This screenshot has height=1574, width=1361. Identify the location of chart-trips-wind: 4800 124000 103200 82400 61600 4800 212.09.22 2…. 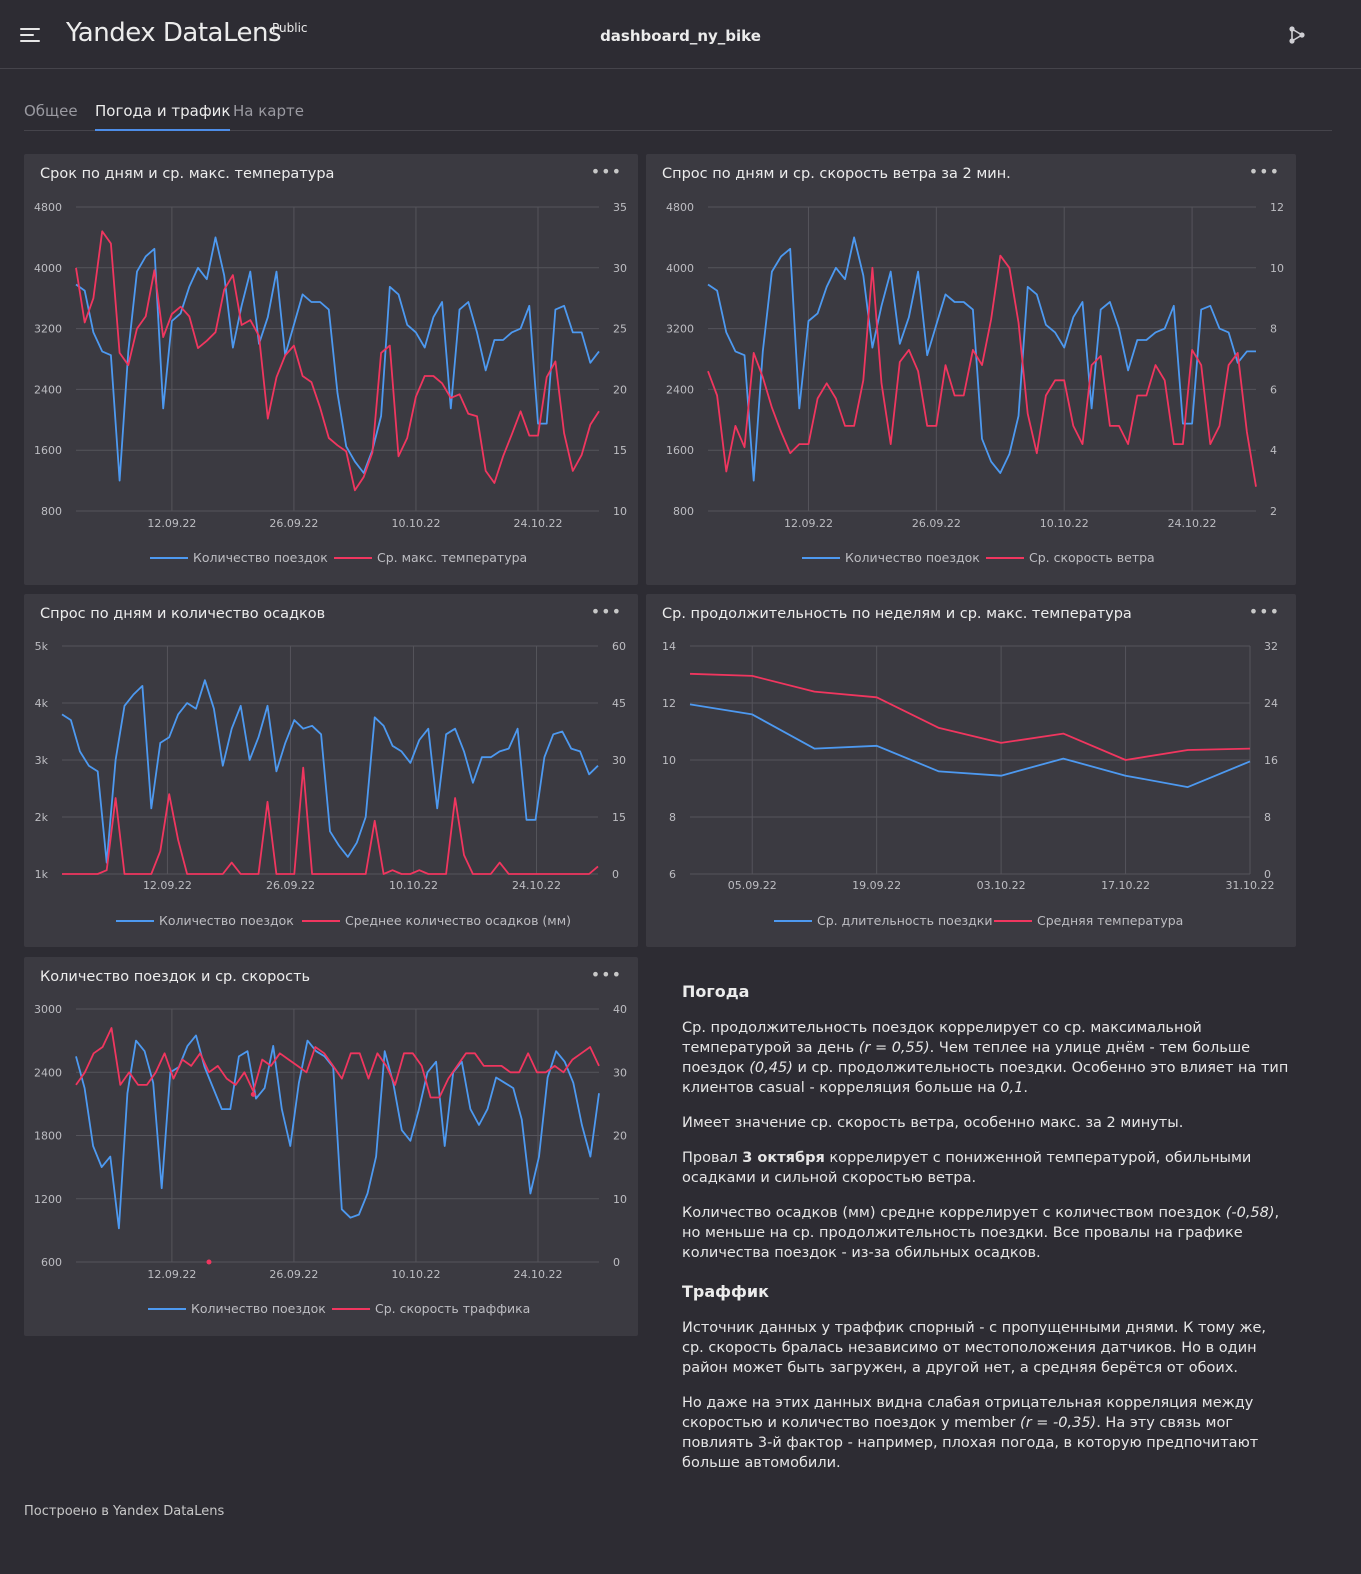
(975, 383).